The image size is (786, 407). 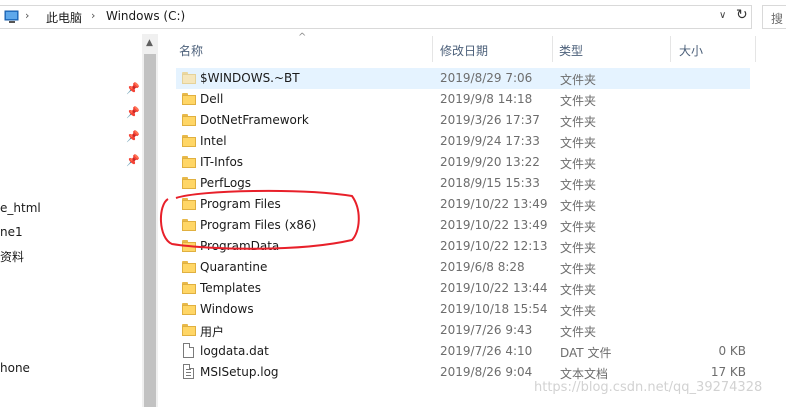 I want to click on nav-item: e_html, so click(x=20, y=208).